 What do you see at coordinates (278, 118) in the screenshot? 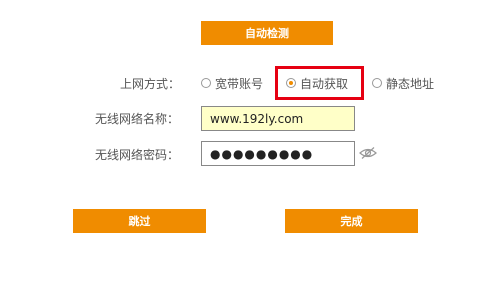
I see `ssid-input` at bounding box center [278, 118].